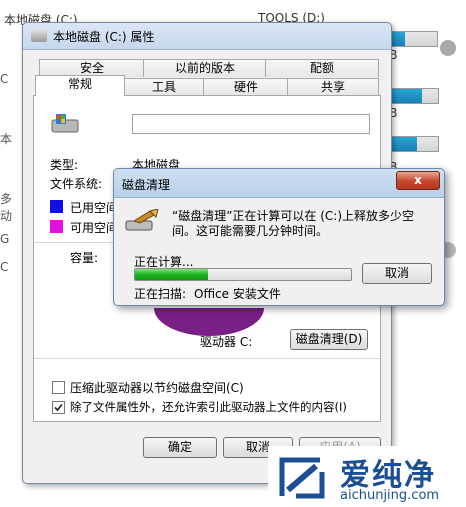 Image resolution: width=466 pixels, height=507 pixels. Describe the element at coordinates (207, 358) in the screenshot. I see `divider` at that location.